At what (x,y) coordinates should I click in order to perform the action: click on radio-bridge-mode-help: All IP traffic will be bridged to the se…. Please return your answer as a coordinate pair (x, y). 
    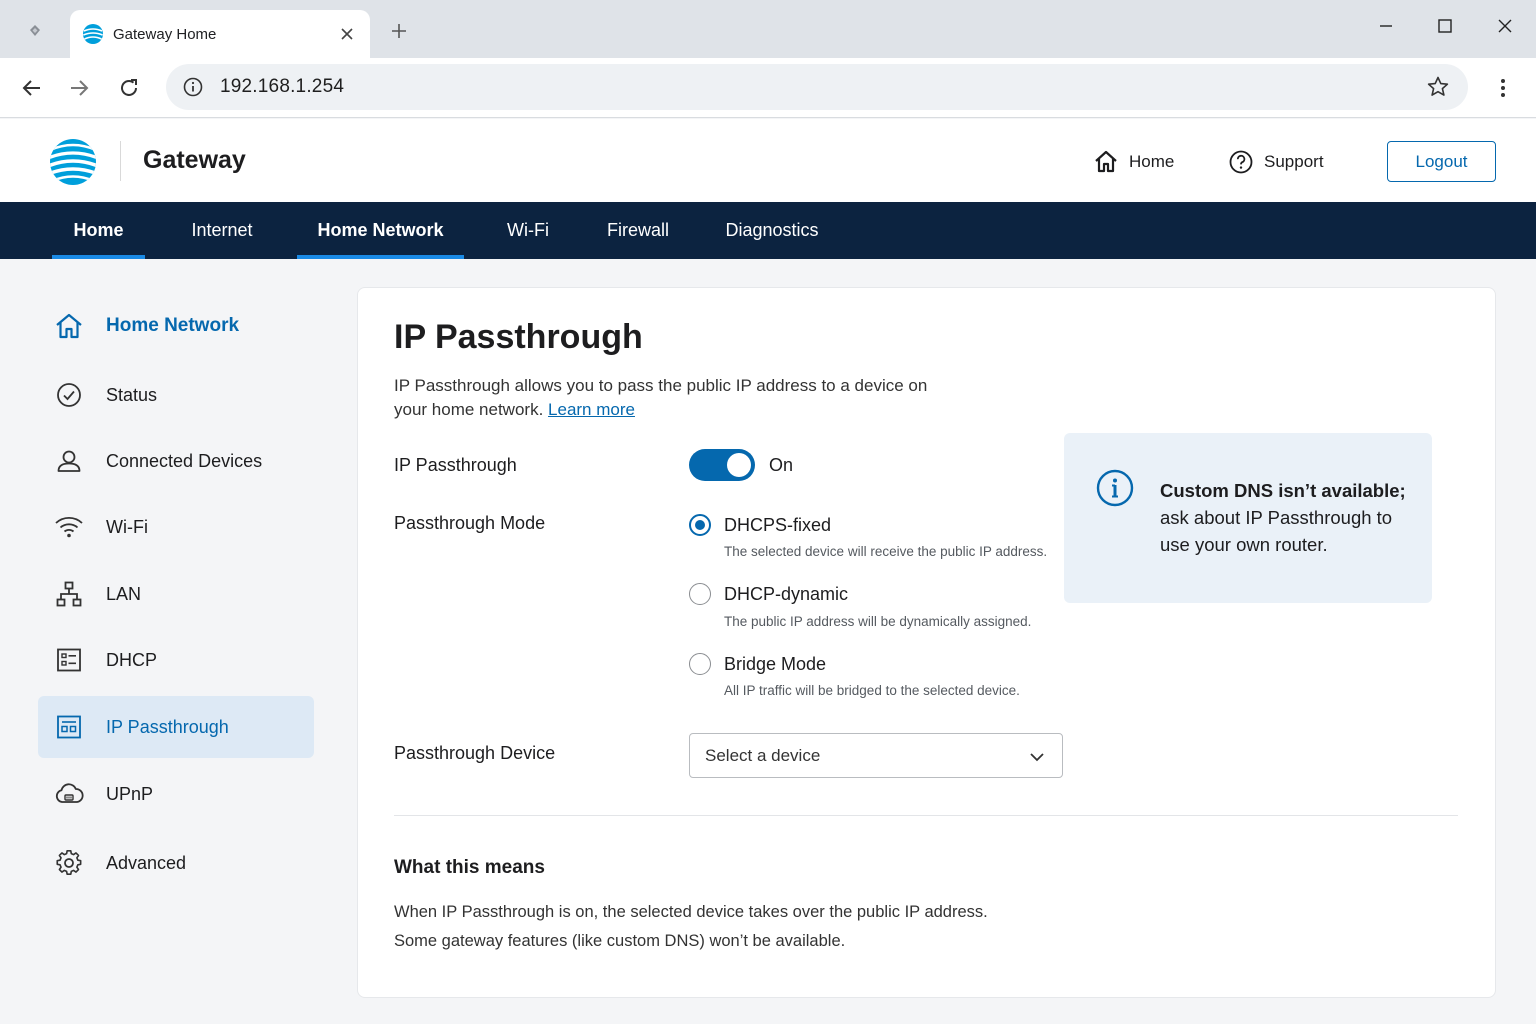
    Looking at the image, I should click on (872, 690).